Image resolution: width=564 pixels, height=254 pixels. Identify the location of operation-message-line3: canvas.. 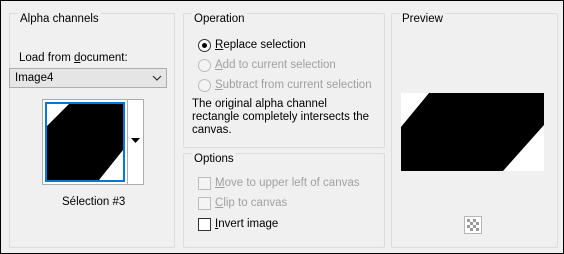
(212, 130).